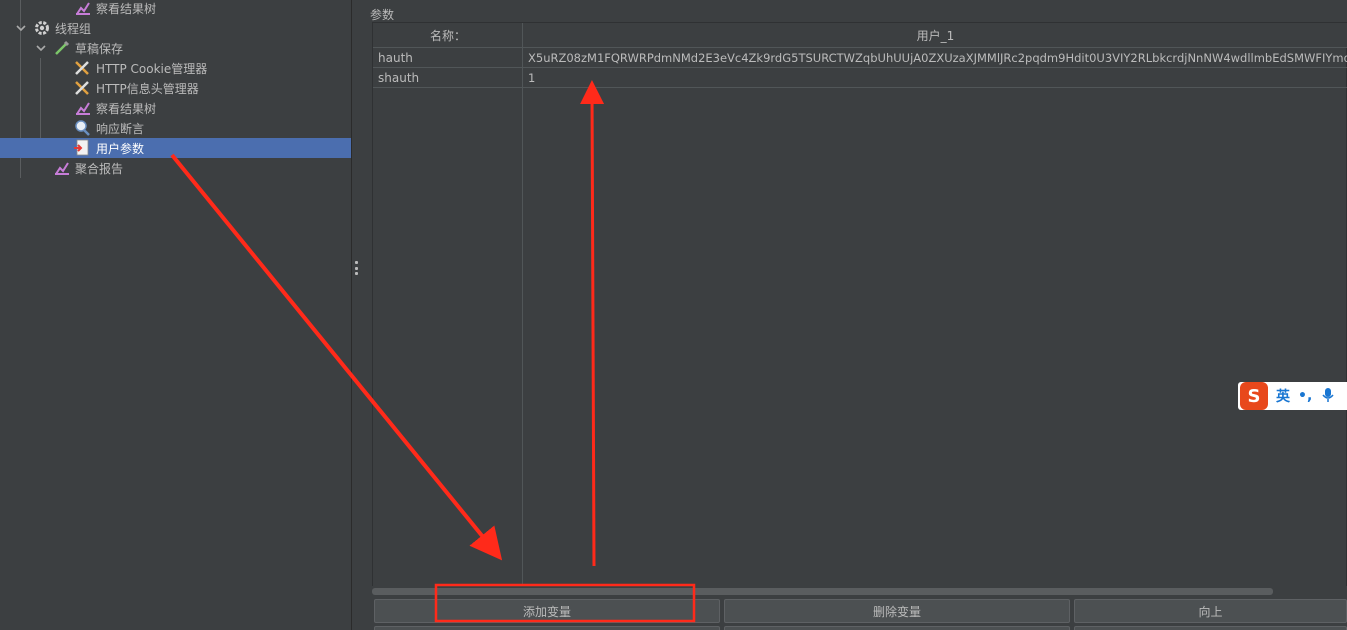  I want to click on tree-item-aggregate-report: 聚合报告, so click(175, 168).